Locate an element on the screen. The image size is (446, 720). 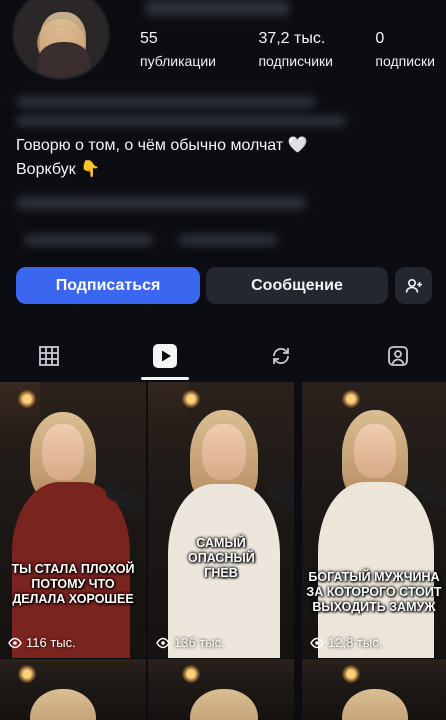
reel-caption: САМЫЙ ОПАСНЫЙ ГНЕВ is located at coordinates (221, 558).